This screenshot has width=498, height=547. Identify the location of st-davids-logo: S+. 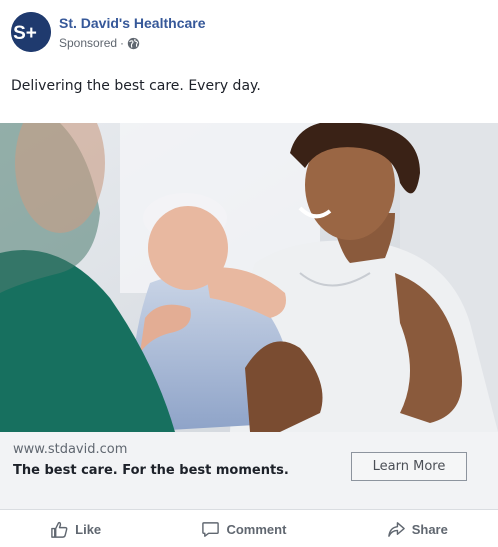
(31, 32).